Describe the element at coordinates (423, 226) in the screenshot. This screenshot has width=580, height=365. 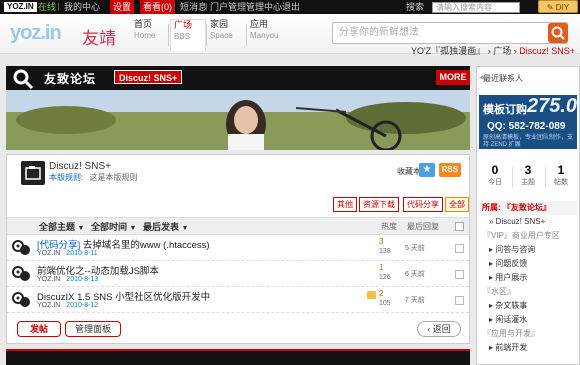
I see `last-reply-column-header: 最后回复` at that location.